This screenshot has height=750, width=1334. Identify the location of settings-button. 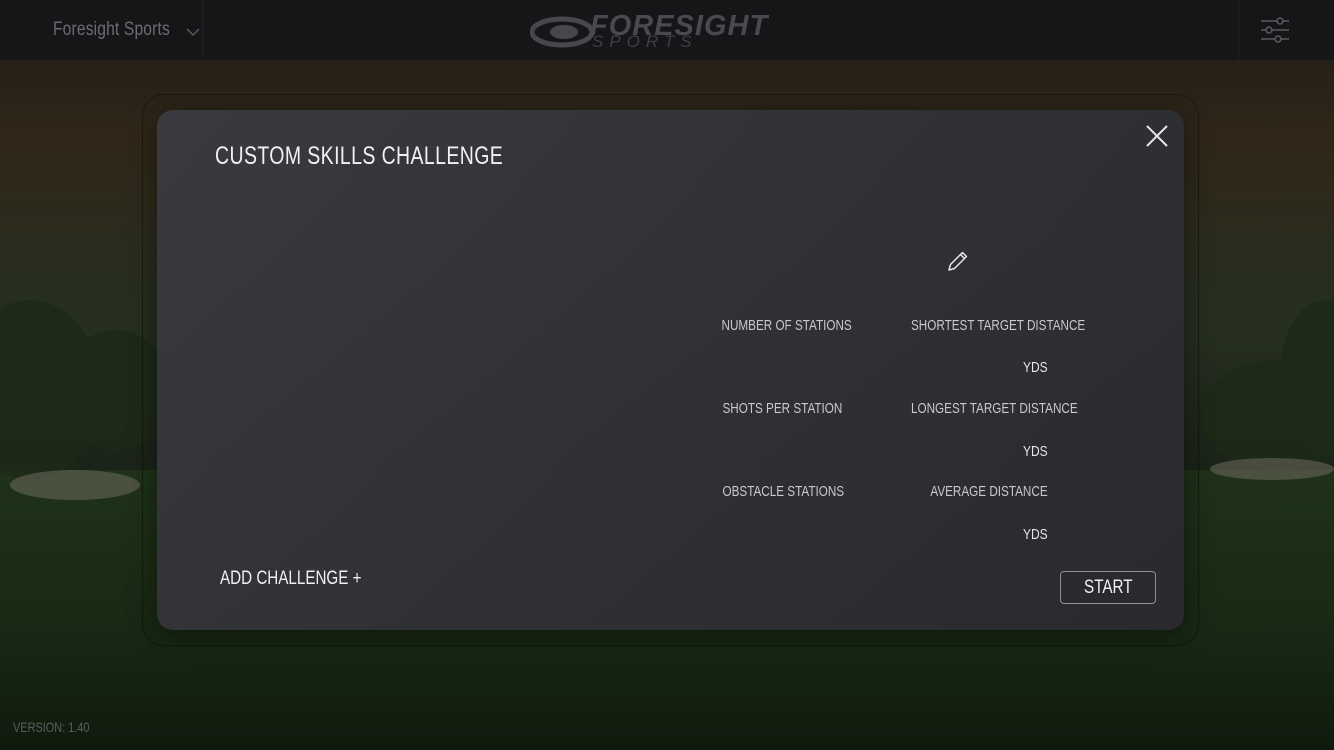
(1286, 30).